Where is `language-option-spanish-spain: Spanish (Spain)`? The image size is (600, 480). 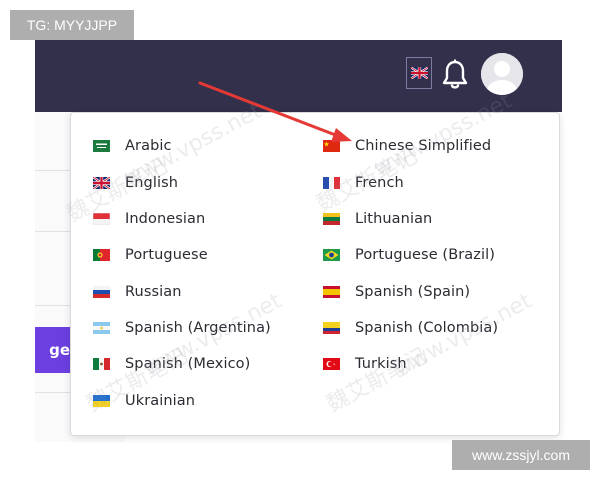
language-option-spanish-spain: Spanish (Spain) is located at coordinates (396, 292).